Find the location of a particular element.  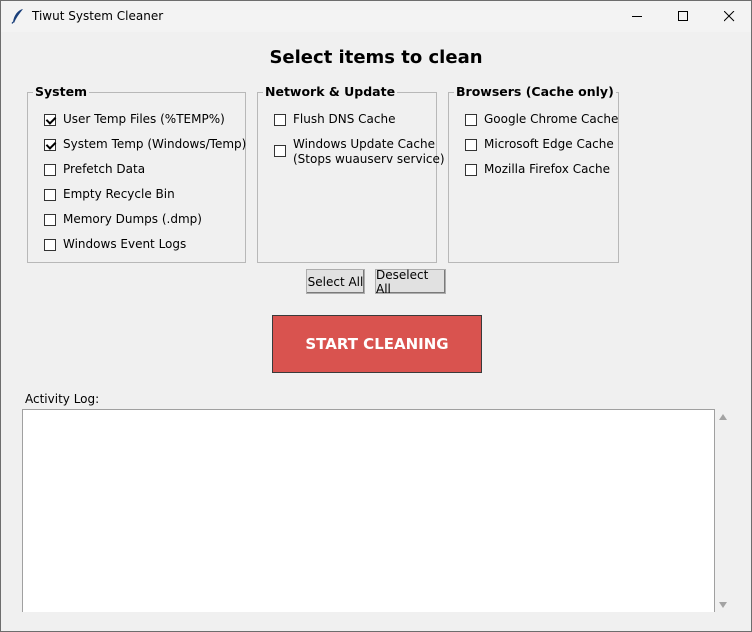

checkbox-label: Memory Dumps (.dmp) is located at coordinates (132, 219).